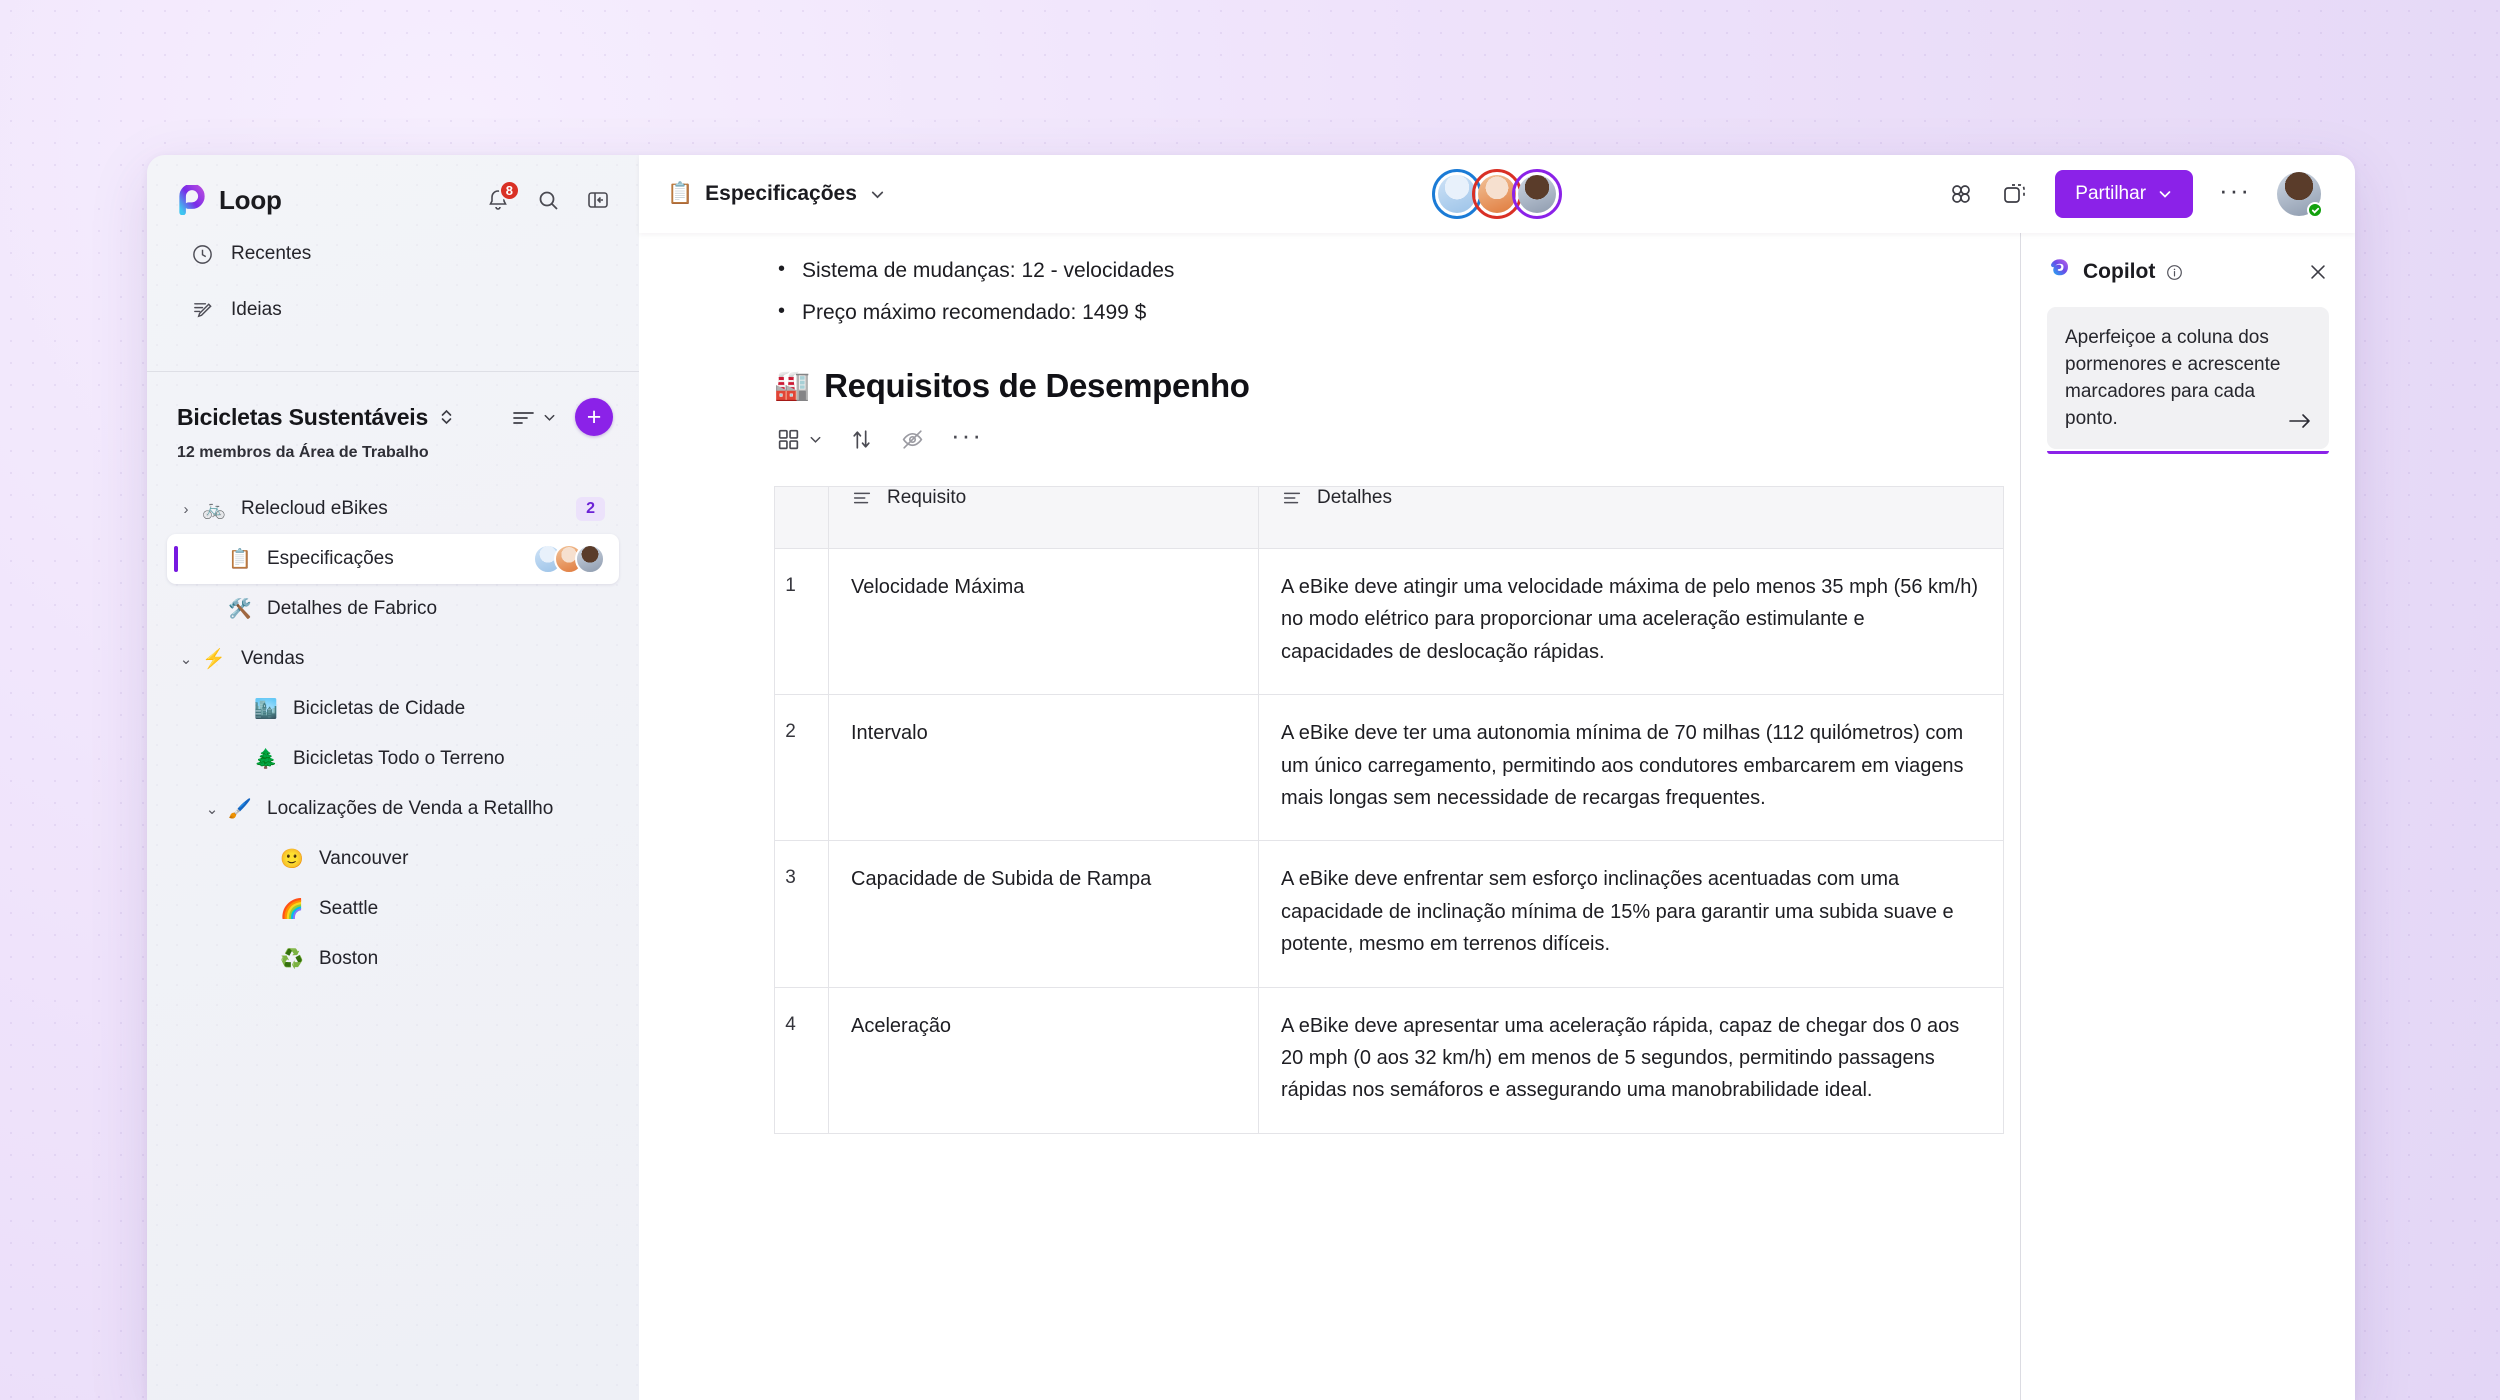 Image resolution: width=2500 pixels, height=1400 pixels. Describe the element at coordinates (292, 859) in the screenshot. I see `page-emoji-icon: 🙂` at that location.